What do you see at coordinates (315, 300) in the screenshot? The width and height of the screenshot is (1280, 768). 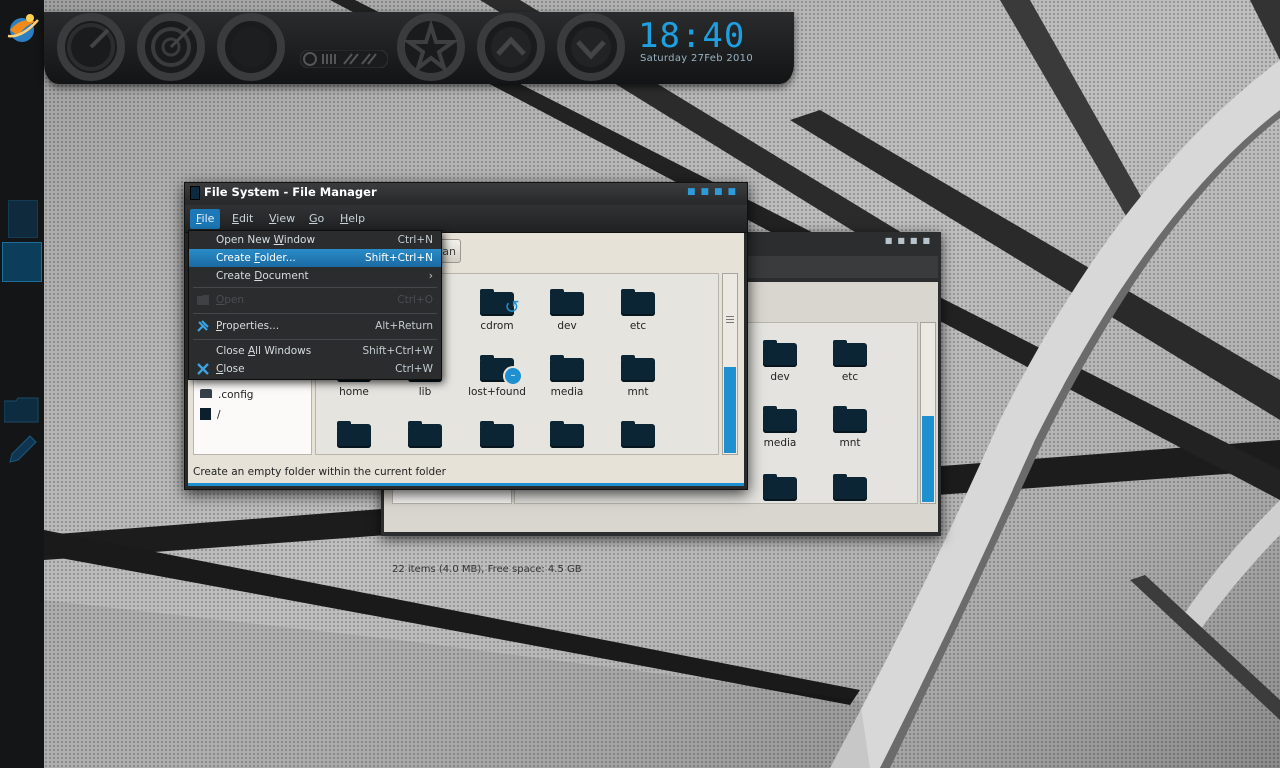 I see `menuitem-open: Open Ctrl+O` at bounding box center [315, 300].